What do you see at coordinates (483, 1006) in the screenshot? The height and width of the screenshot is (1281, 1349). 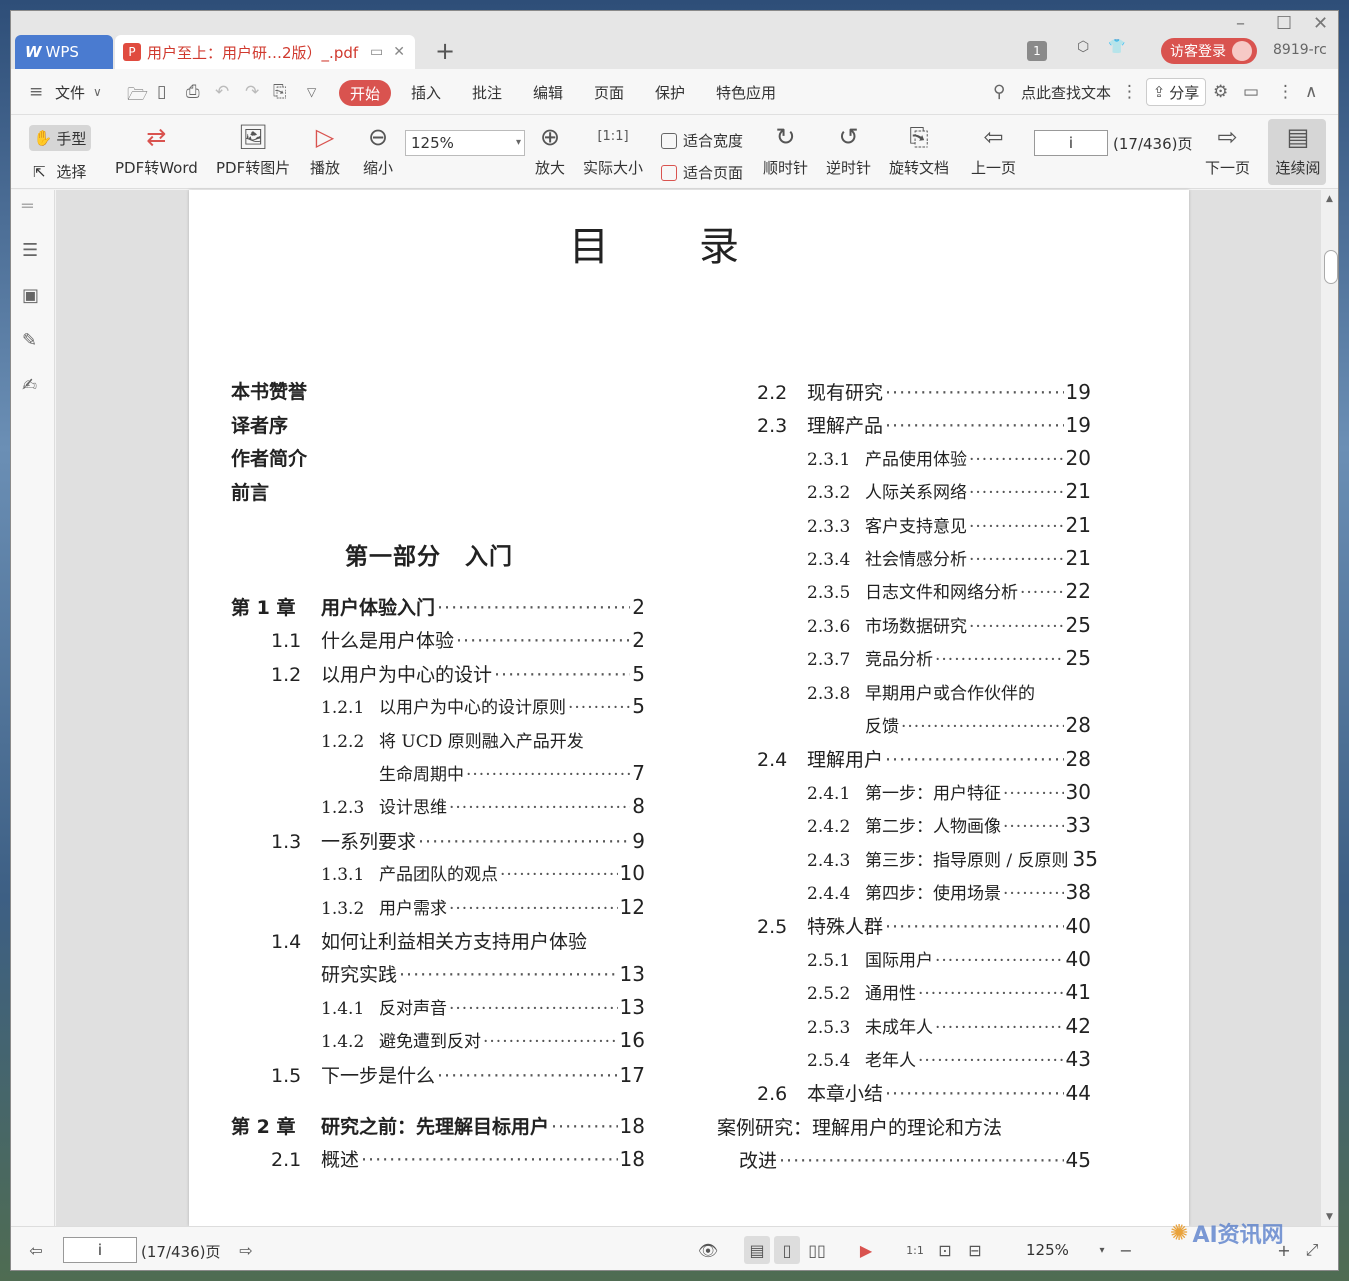 I see `toc-entry: 1.4.1 反对声音 13` at bounding box center [483, 1006].